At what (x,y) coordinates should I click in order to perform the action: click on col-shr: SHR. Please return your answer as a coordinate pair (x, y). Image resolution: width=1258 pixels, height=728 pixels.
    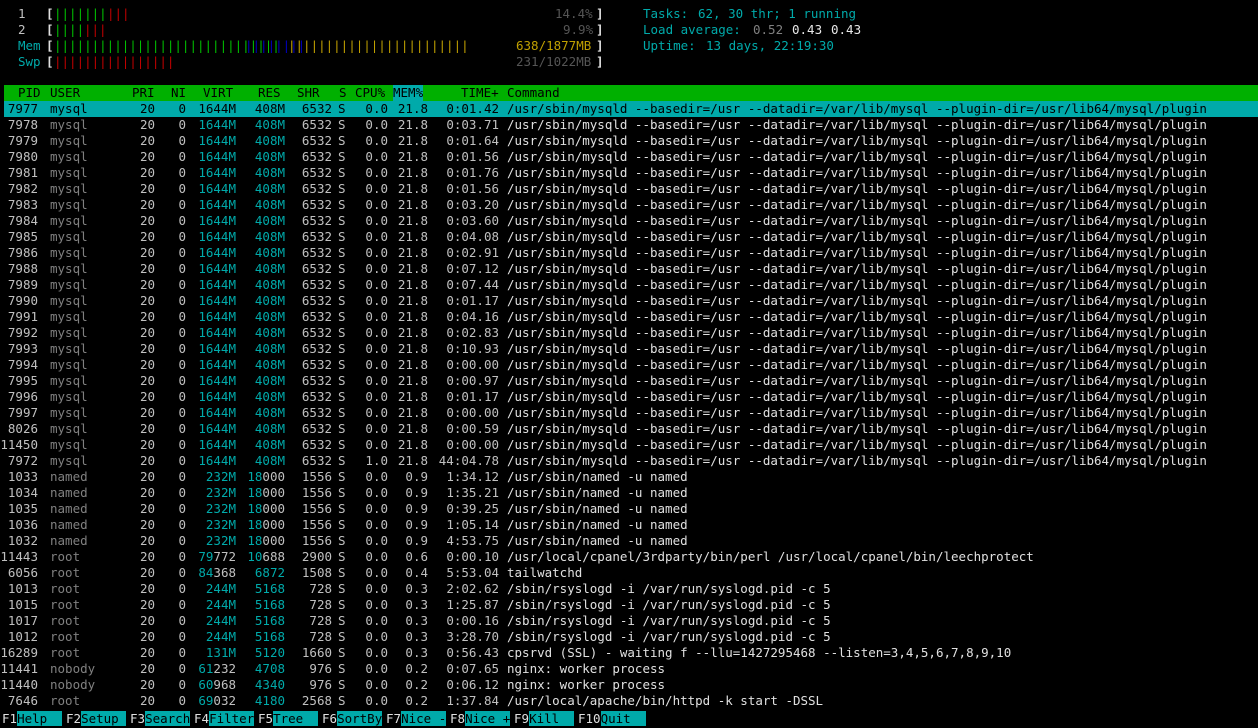
    Looking at the image, I should click on (308, 93).